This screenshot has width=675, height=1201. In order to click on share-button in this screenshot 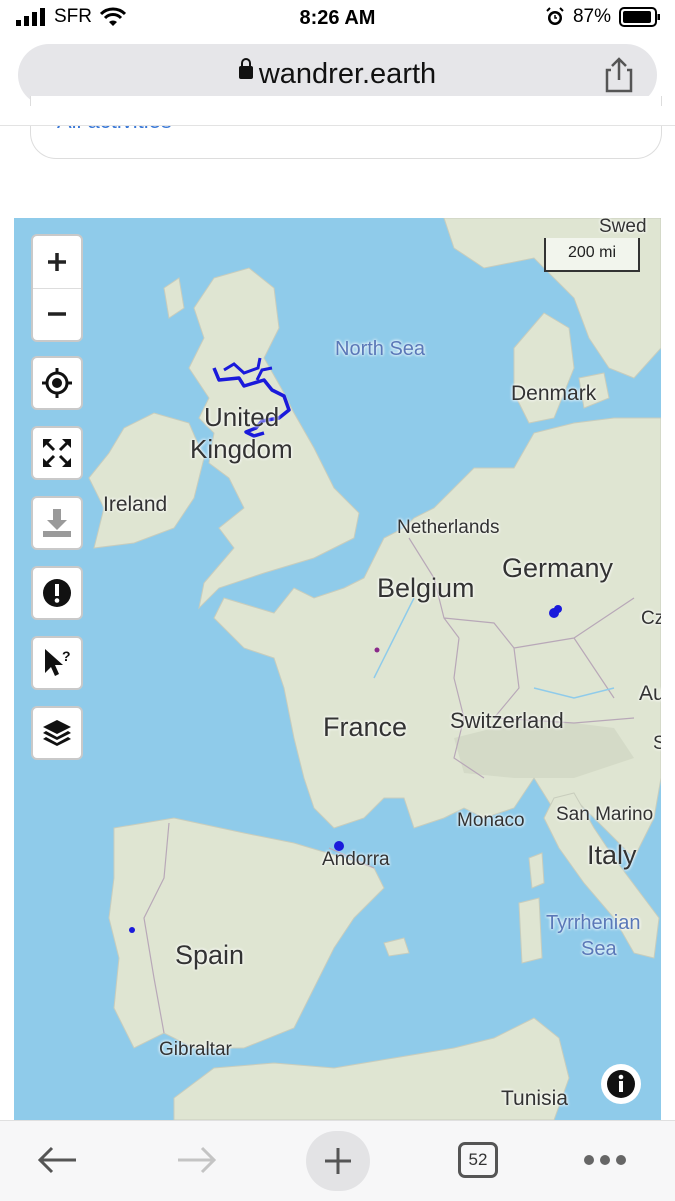, I will do `click(619, 75)`.